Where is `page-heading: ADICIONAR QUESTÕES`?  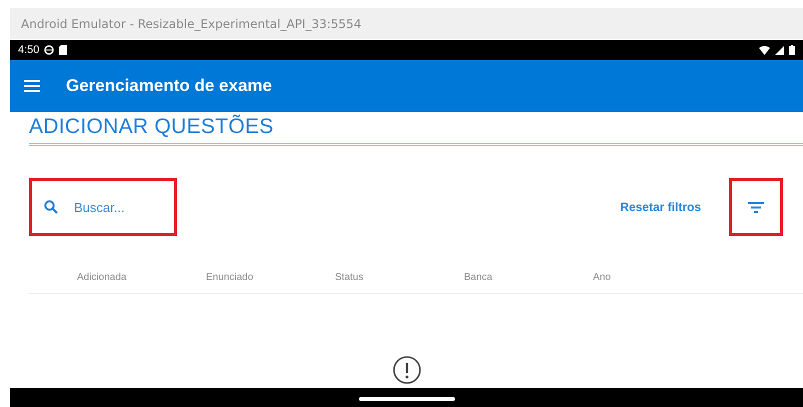
page-heading: ADICIONAR QUESTÕES is located at coordinates (416, 130).